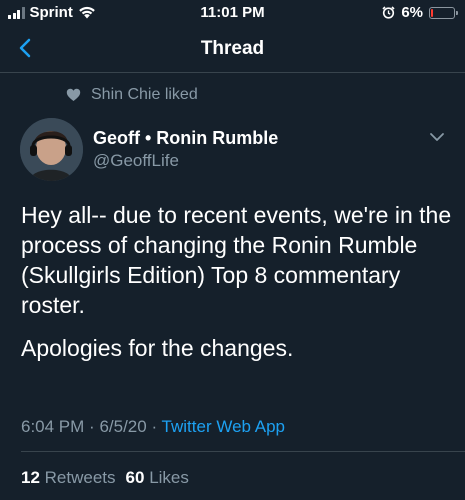 The image size is (465, 500). I want to click on status-bar-right: 6%, so click(420, 12).